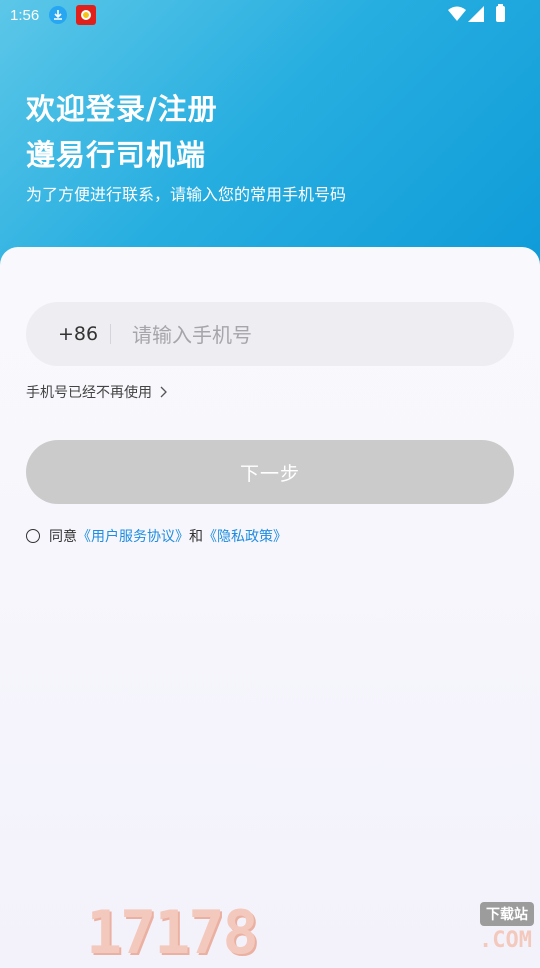 This screenshot has width=540, height=968. I want to click on watermark-number: 17178, so click(172, 933).